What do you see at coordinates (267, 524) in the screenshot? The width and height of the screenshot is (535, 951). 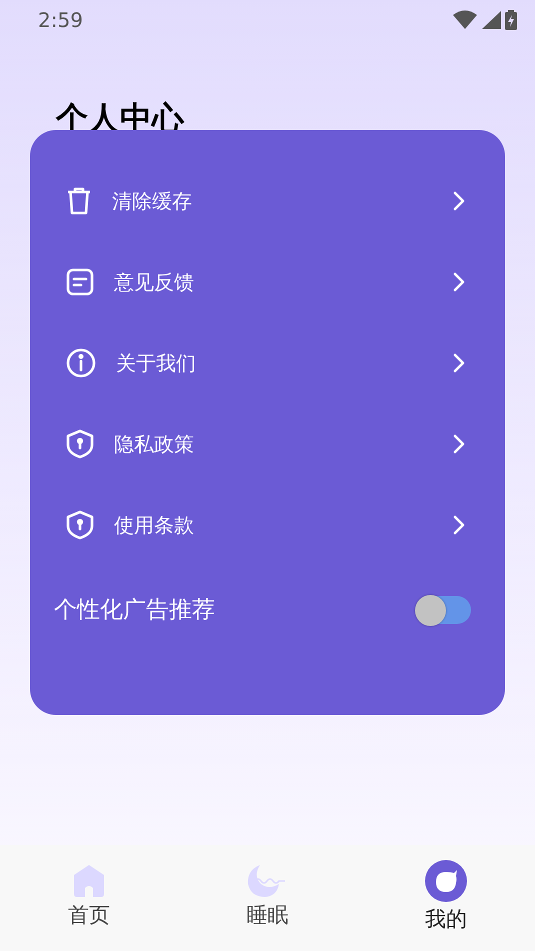 I see `menu-item: 使用条款` at bounding box center [267, 524].